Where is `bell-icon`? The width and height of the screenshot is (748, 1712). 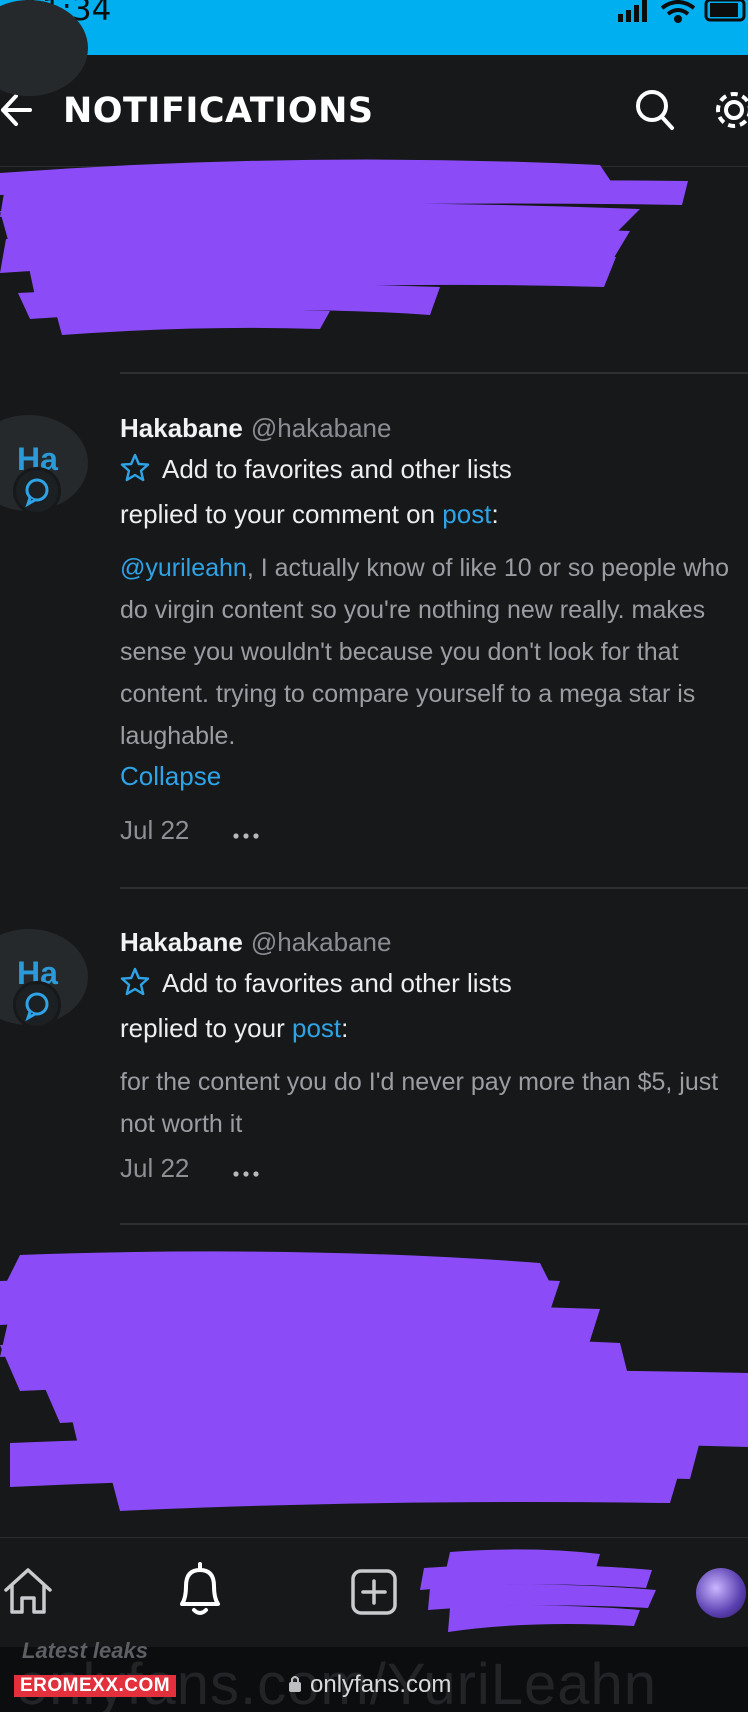 bell-icon is located at coordinates (200, 1590).